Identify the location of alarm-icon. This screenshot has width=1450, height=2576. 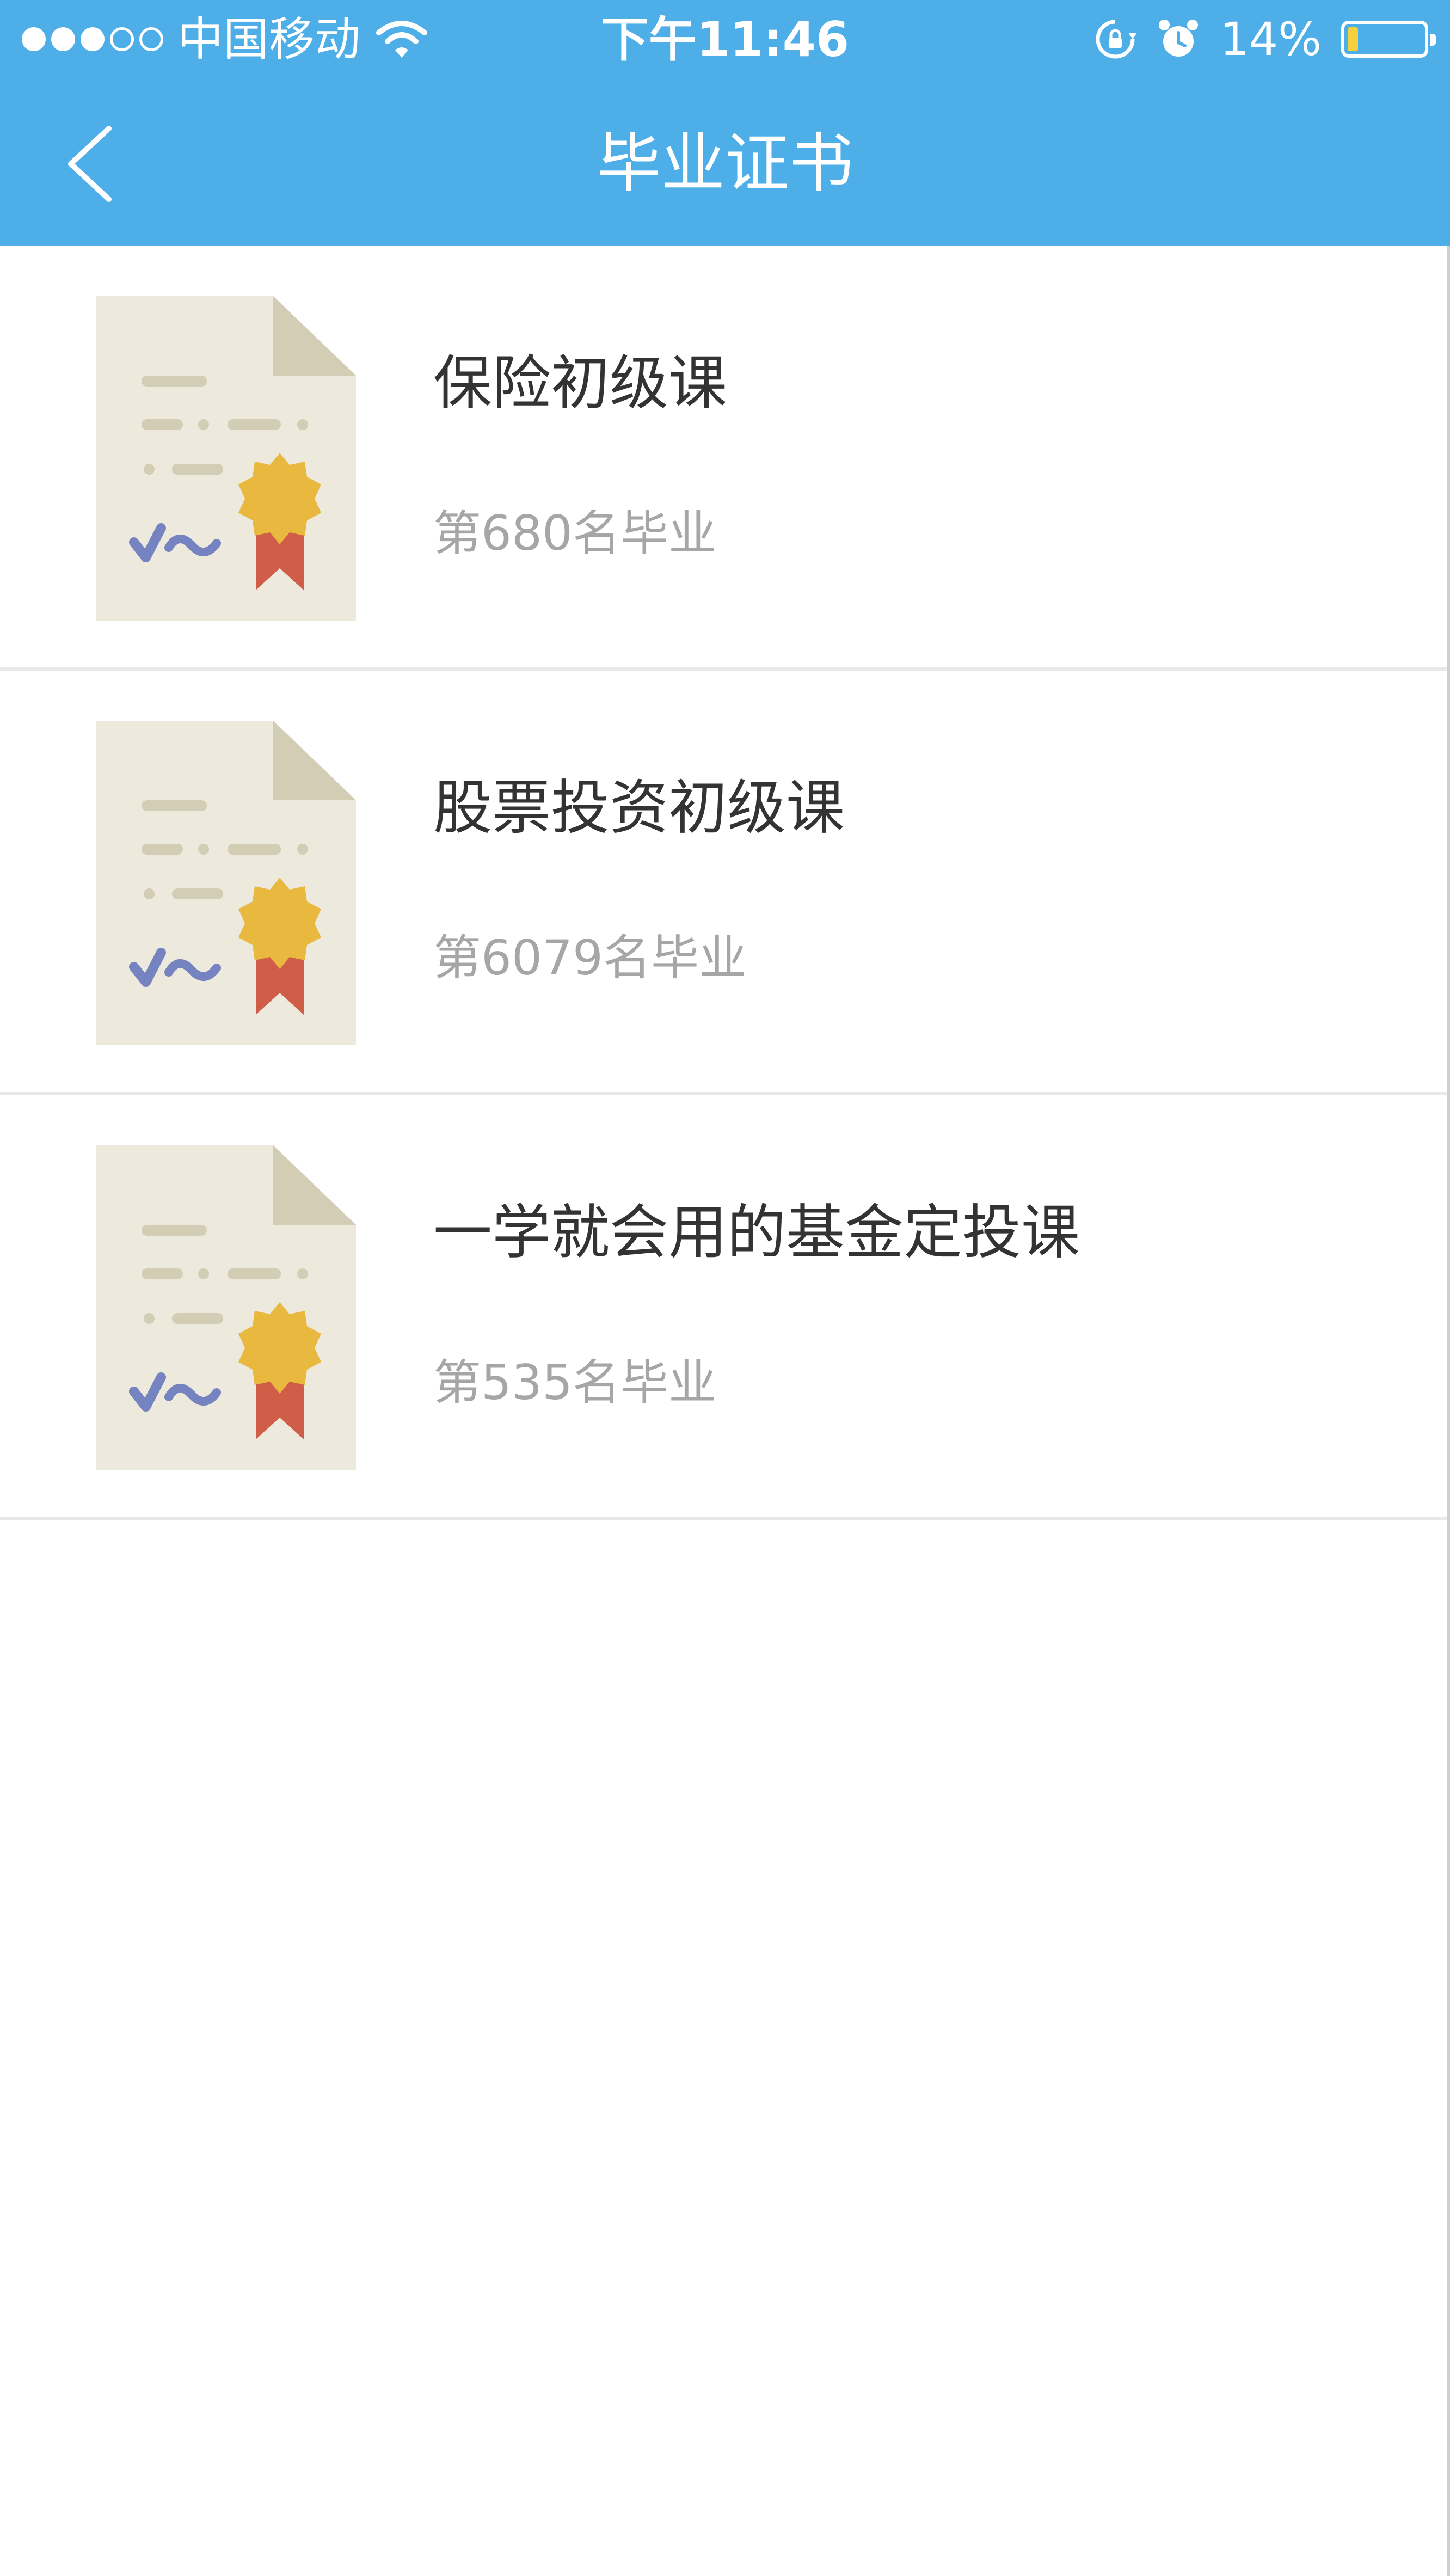
(1179, 38).